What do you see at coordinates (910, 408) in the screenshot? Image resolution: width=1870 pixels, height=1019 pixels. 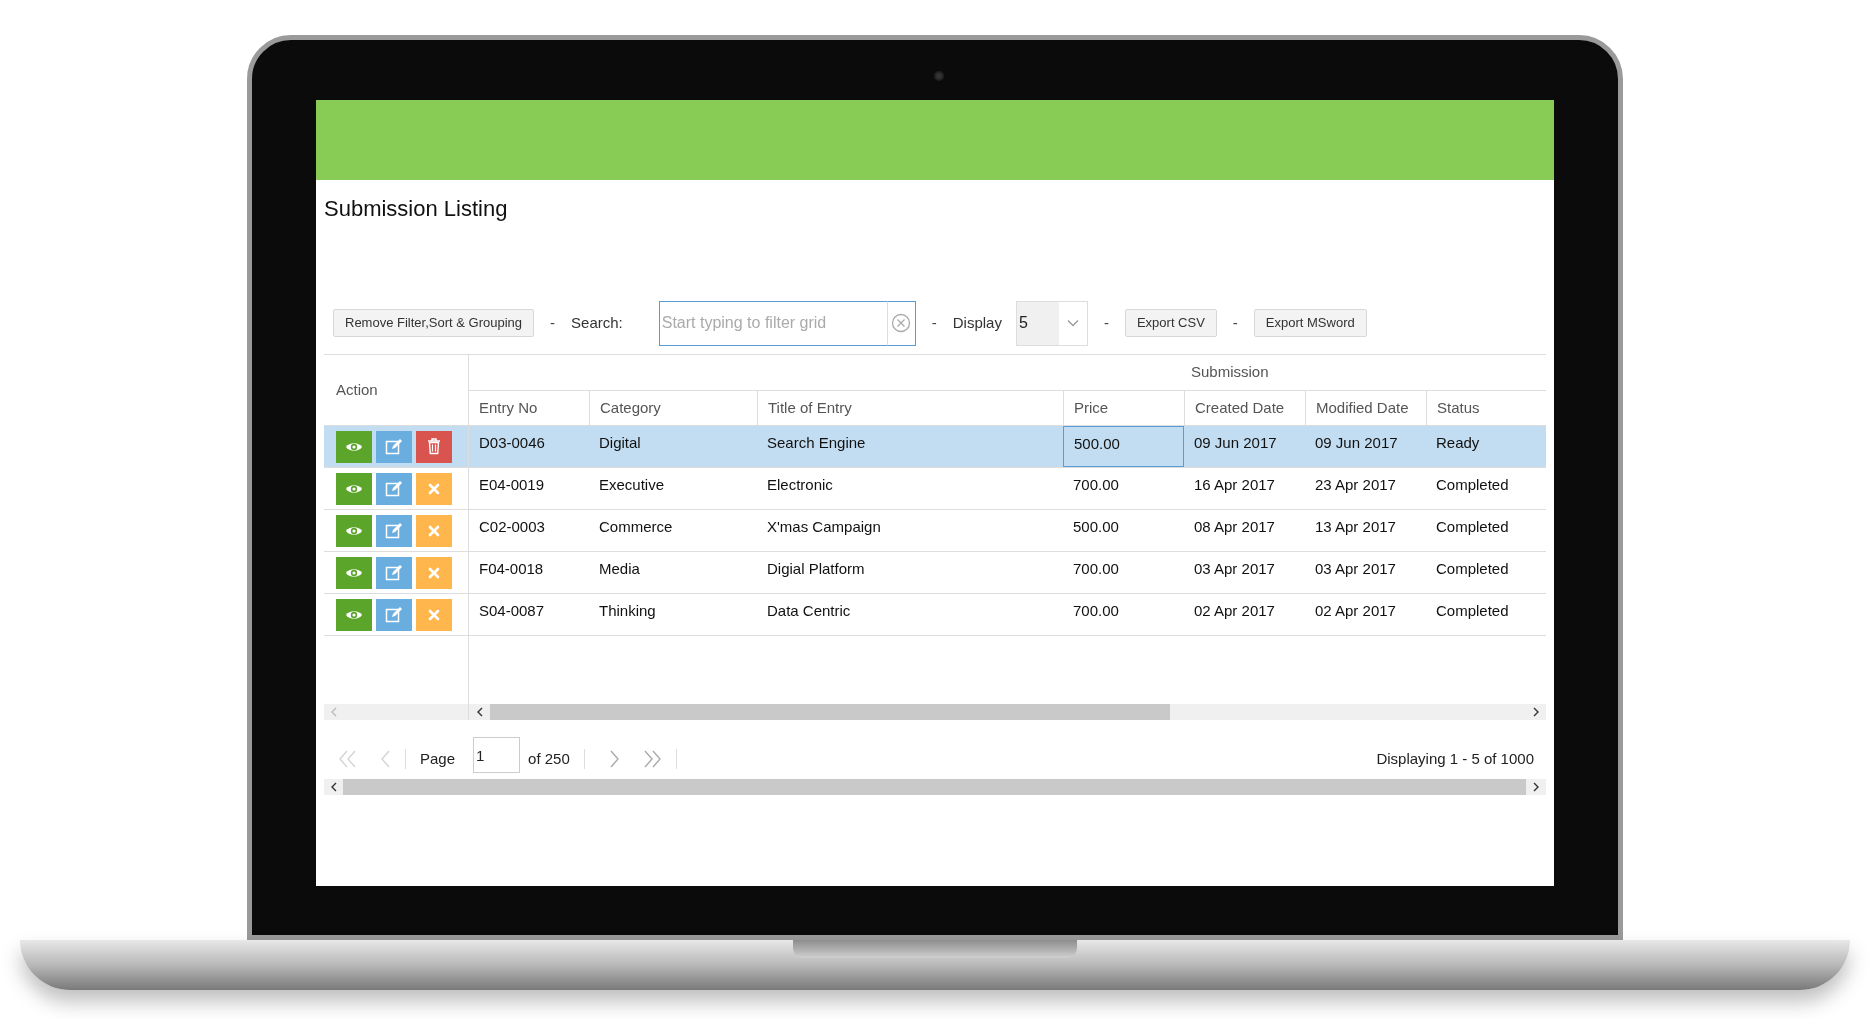 I see `column-header: Title of Entry` at bounding box center [910, 408].